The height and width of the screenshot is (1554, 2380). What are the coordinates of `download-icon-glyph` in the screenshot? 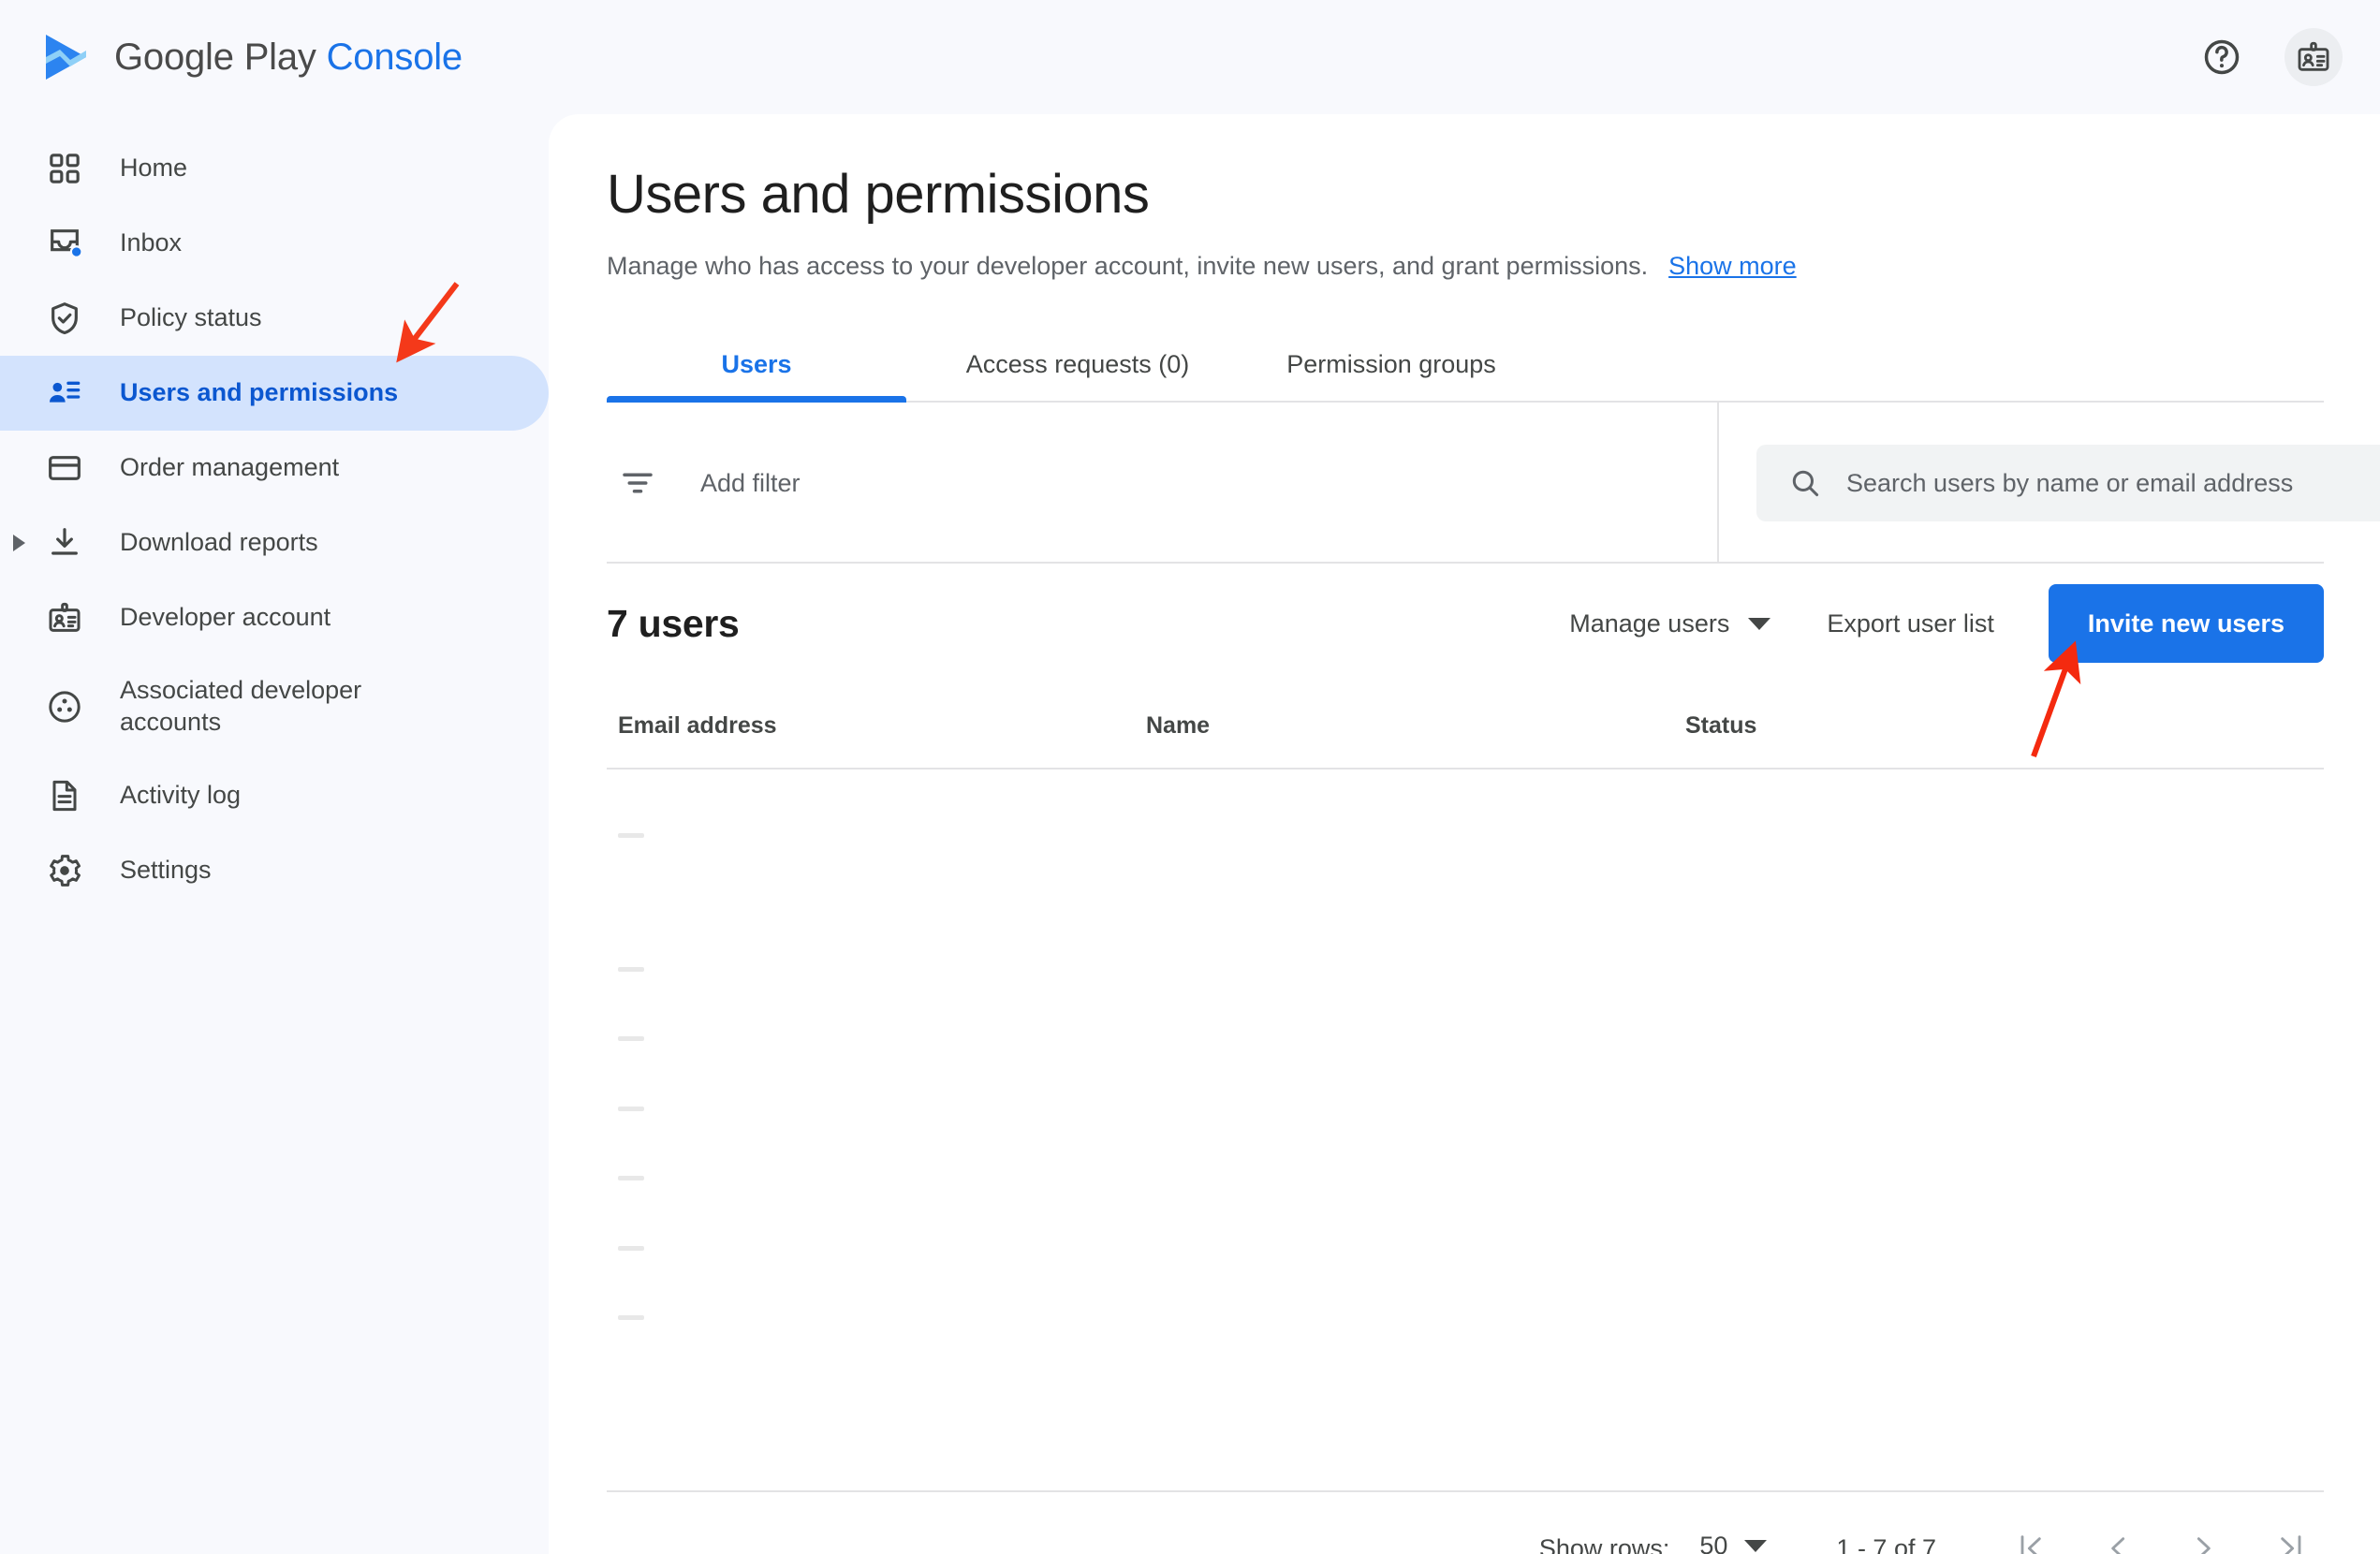 It's located at (64, 541).